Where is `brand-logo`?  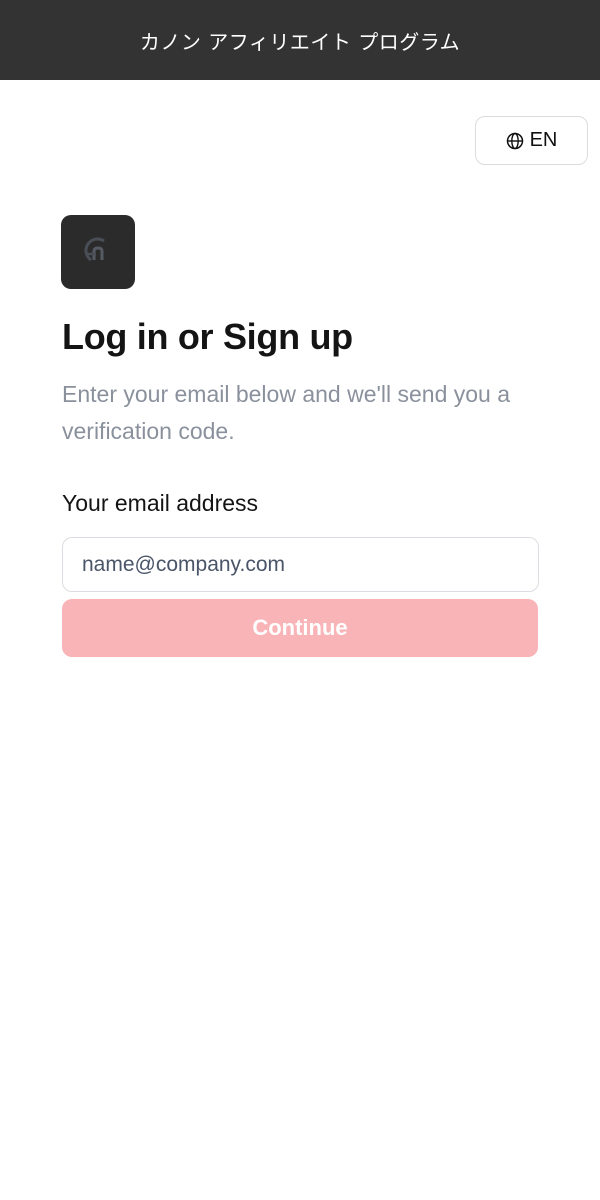
brand-logo is located at coordinates (98, 252).